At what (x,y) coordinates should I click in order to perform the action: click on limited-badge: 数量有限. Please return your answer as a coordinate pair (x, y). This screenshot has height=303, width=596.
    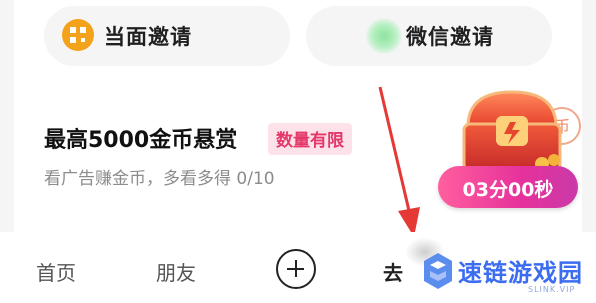
    Looking at the image, I should click on (310, 139).